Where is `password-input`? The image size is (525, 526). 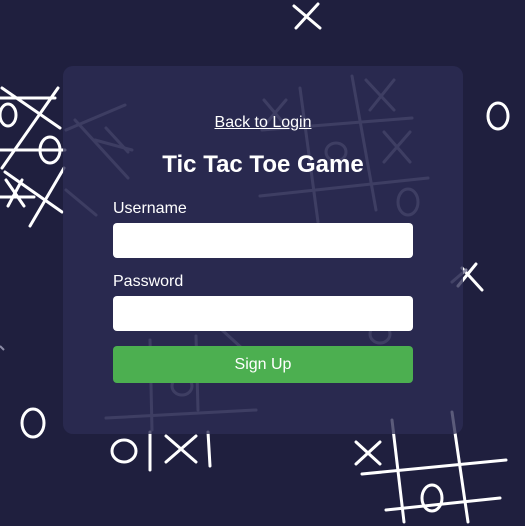 password-input is located at coordinates (263, 313).